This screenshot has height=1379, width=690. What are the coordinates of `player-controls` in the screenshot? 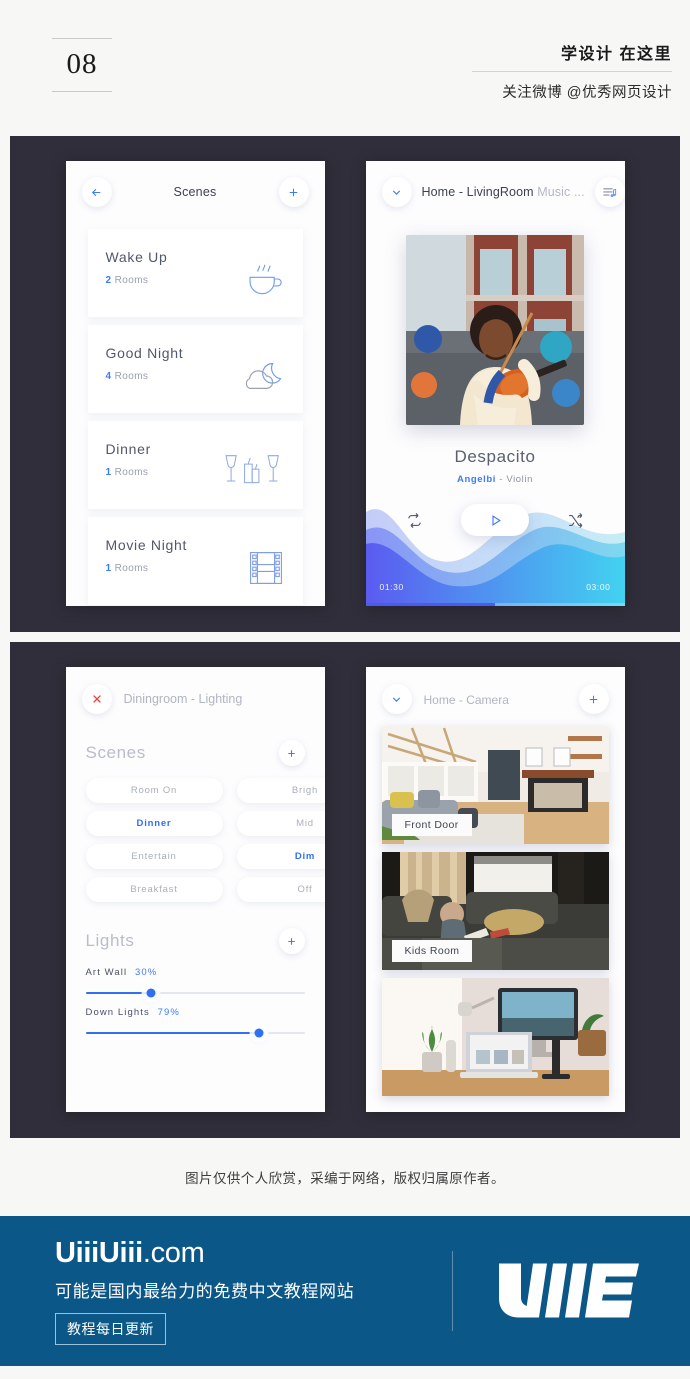 It's located at (495, 520).